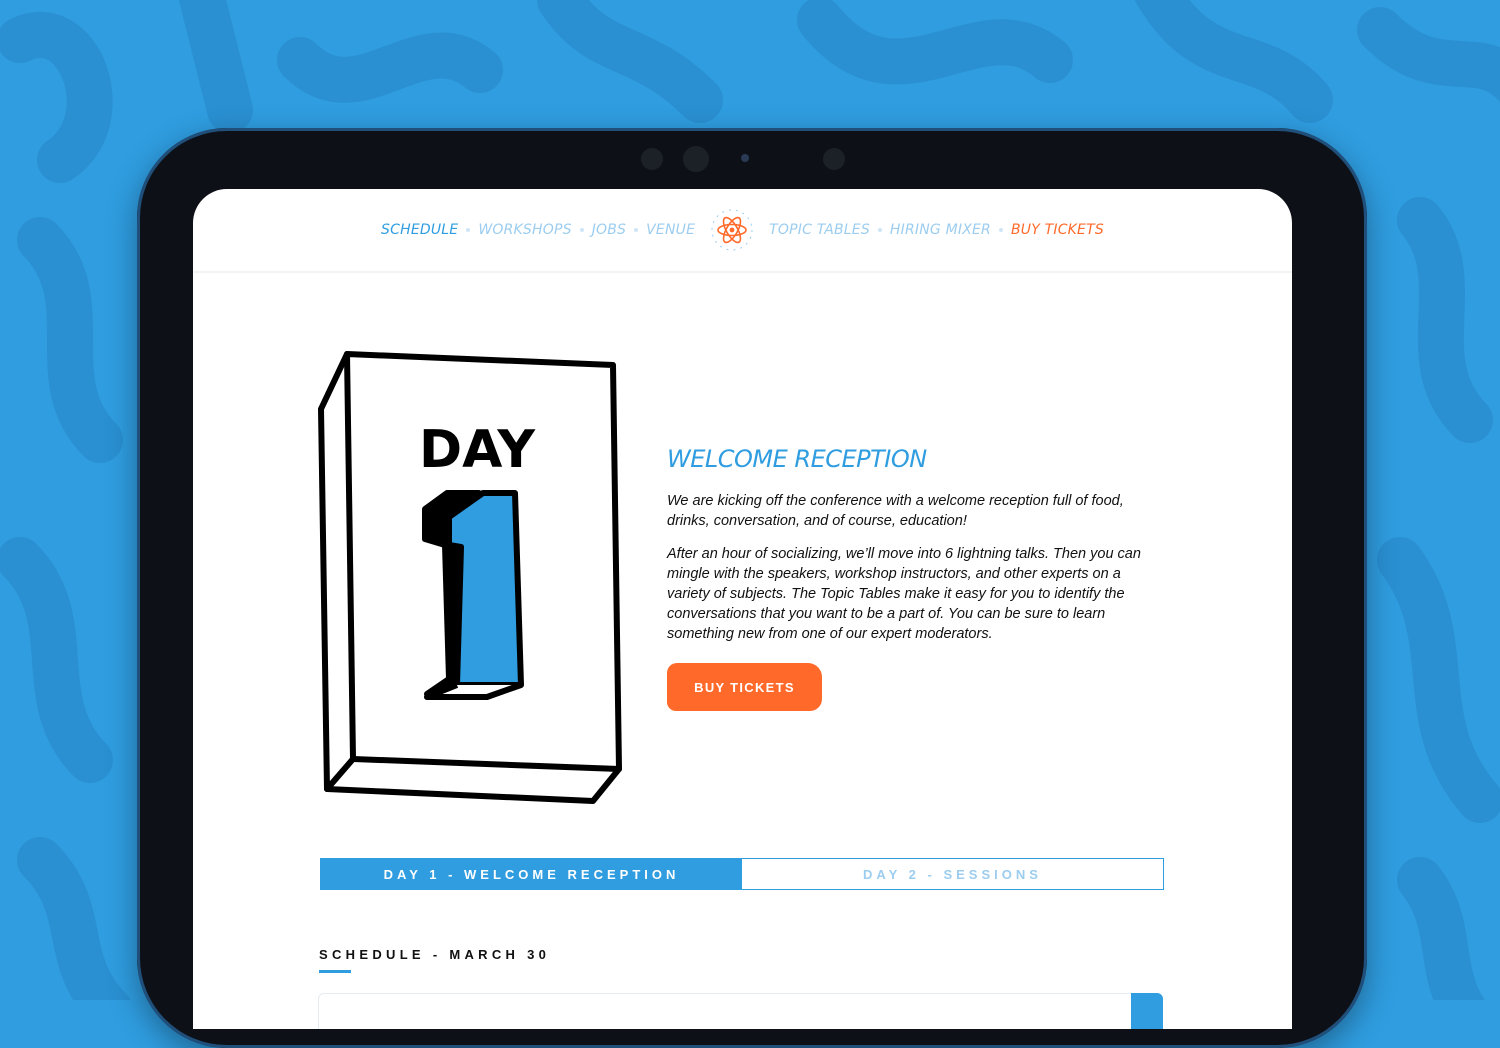  I want to click on calendar-day-label: DAY, so click(477, 450).